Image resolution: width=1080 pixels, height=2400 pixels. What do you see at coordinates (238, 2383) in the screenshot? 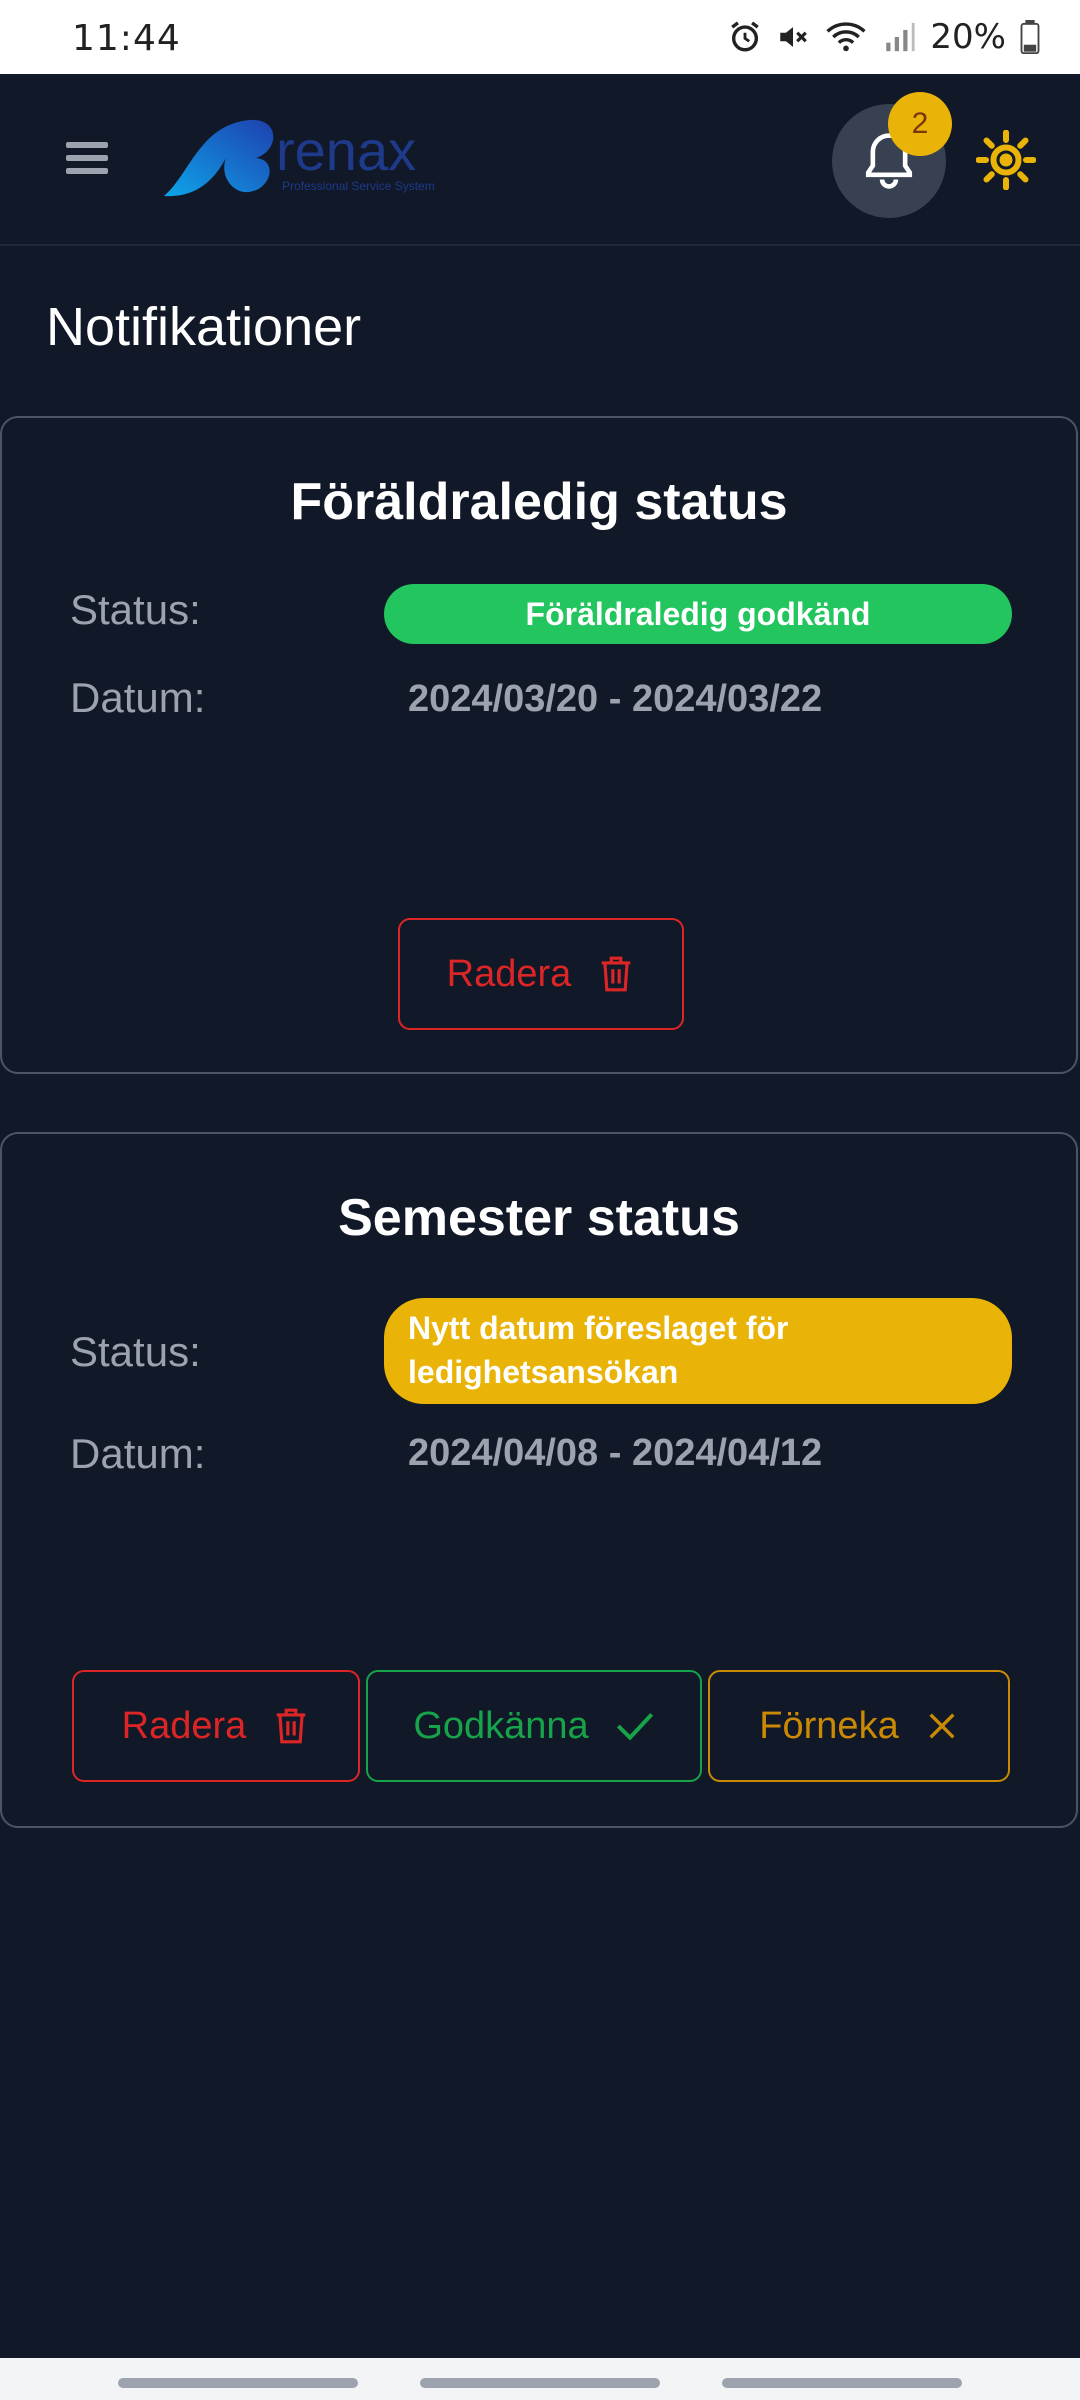
I see `nav-recent-handle` at bounding box center [238, 2383].